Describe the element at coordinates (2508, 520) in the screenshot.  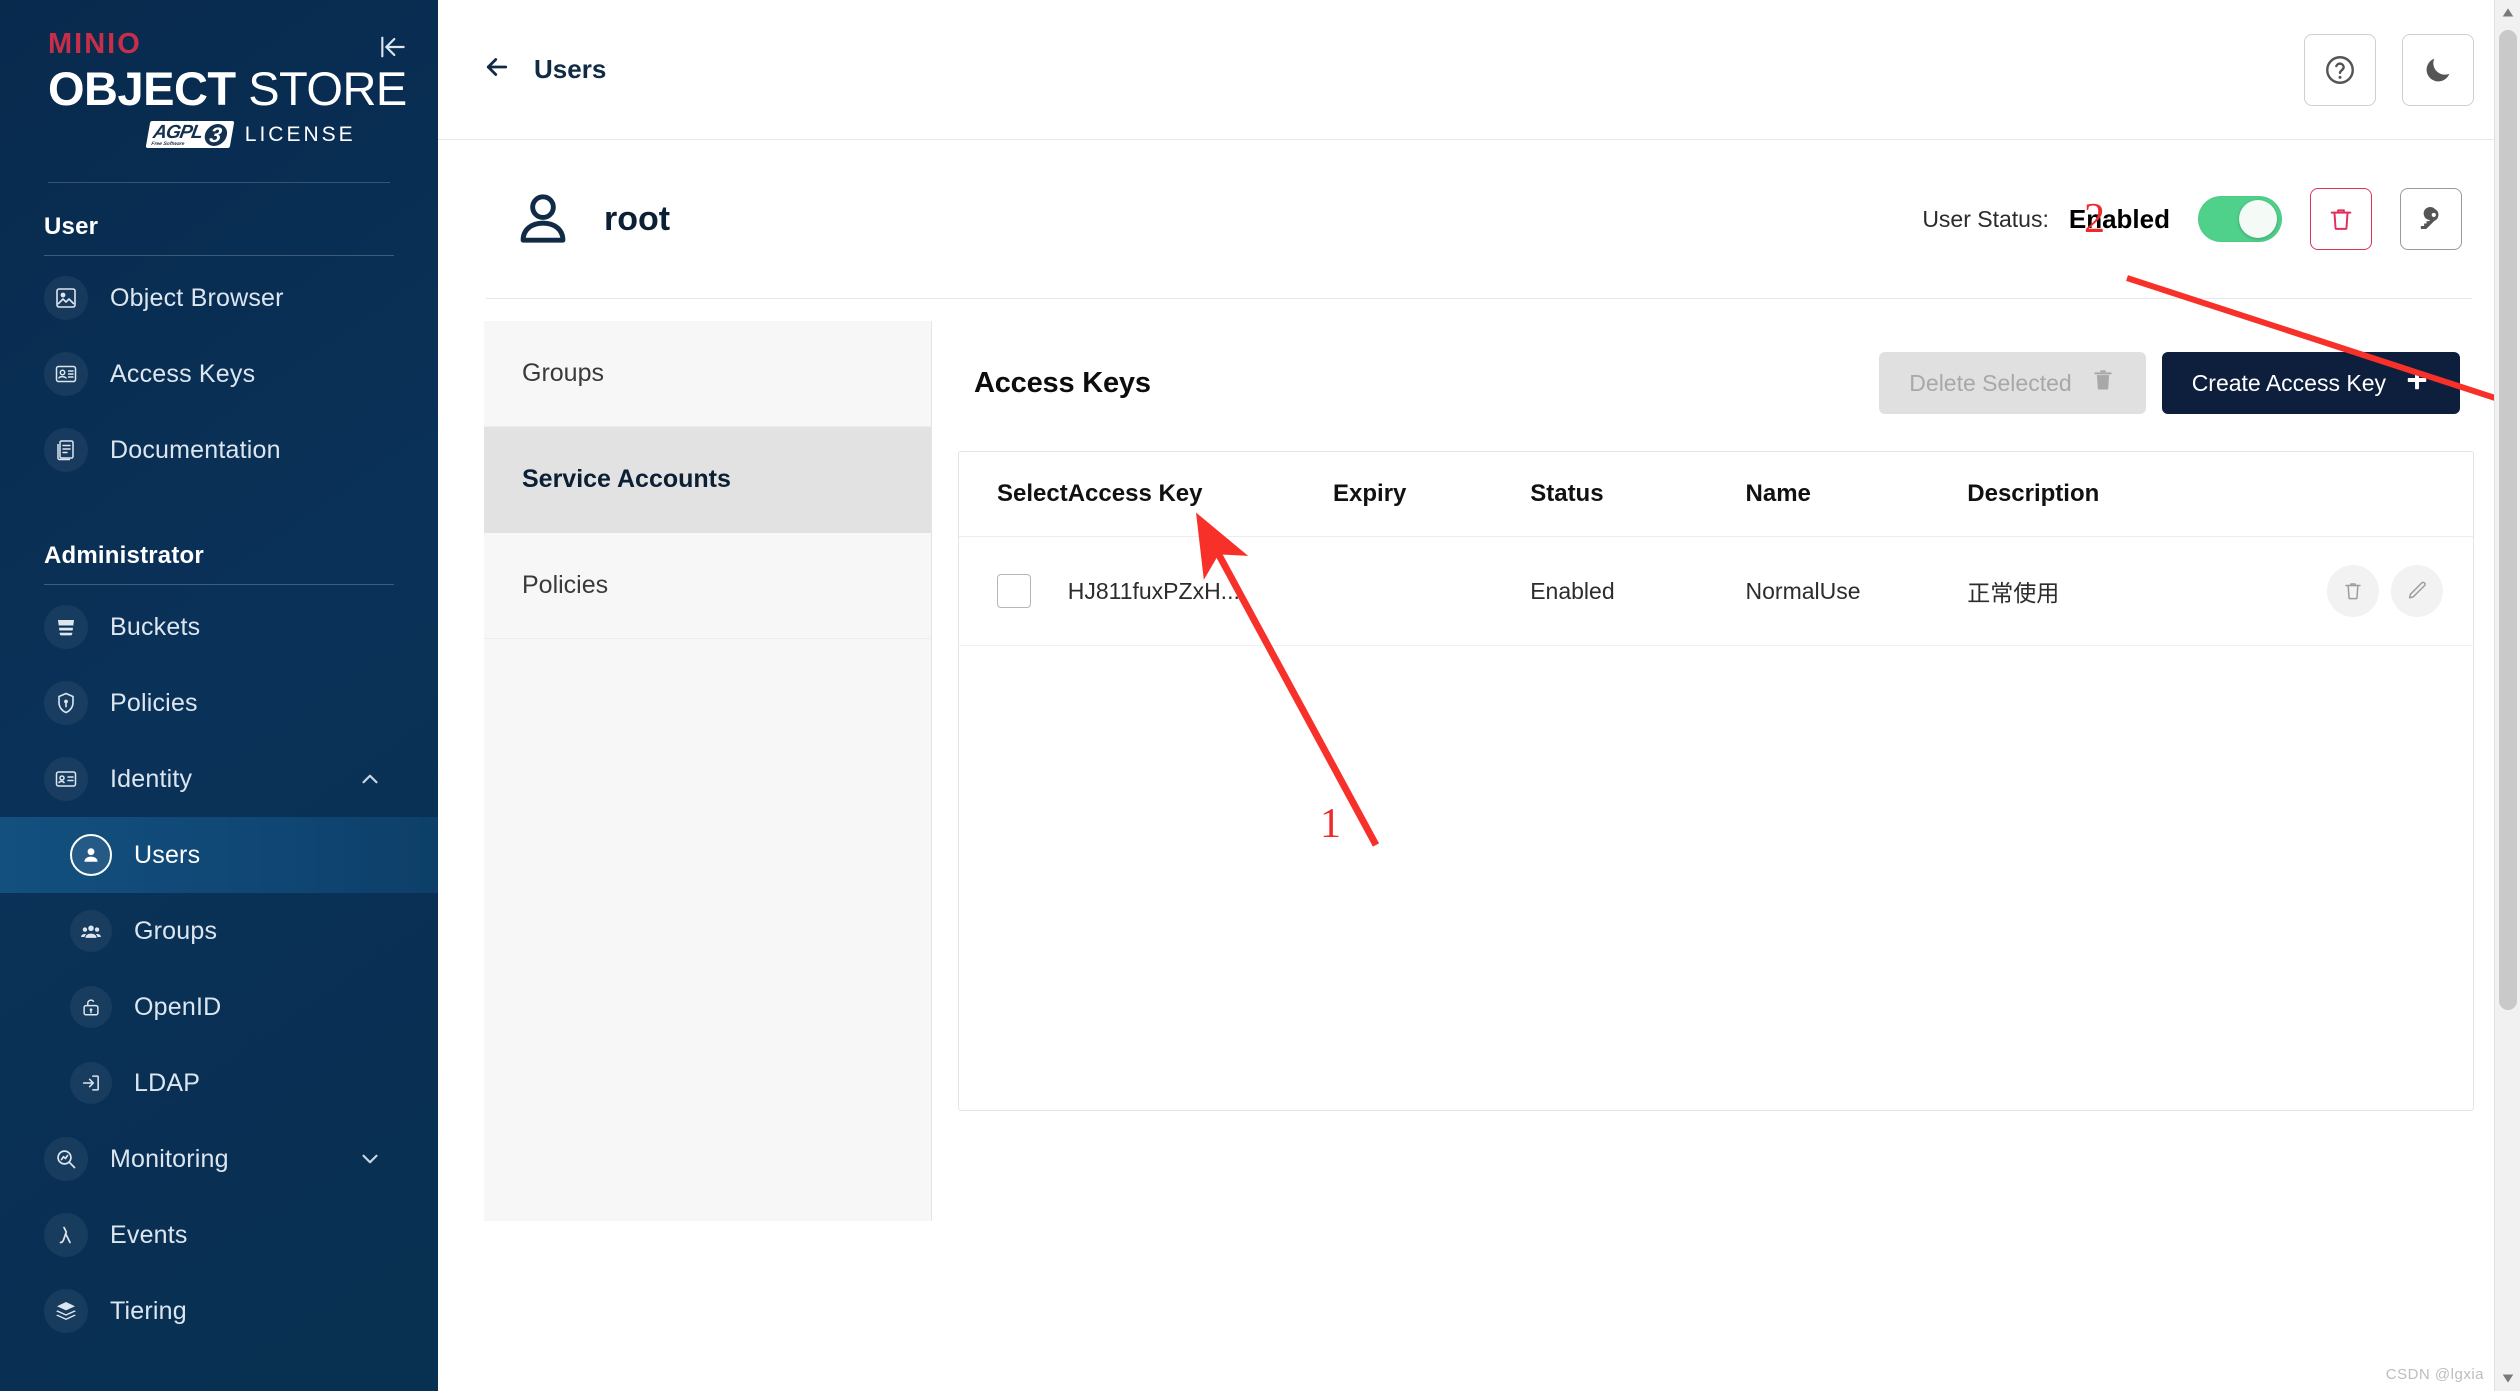
I see `scrollbar-thumb` at that location.